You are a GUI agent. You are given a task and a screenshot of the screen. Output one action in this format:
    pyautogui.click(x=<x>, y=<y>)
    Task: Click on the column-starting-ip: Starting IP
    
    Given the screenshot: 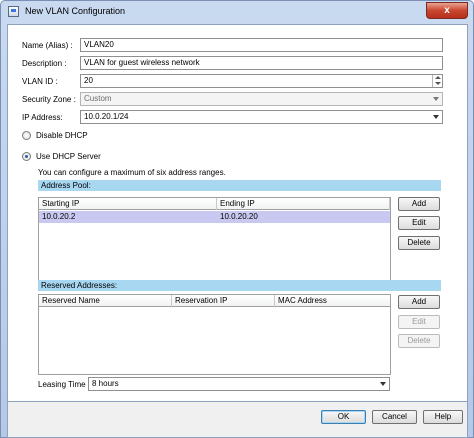 What is the action you would take?
    pyautogui.click(x=128, y=204)
    